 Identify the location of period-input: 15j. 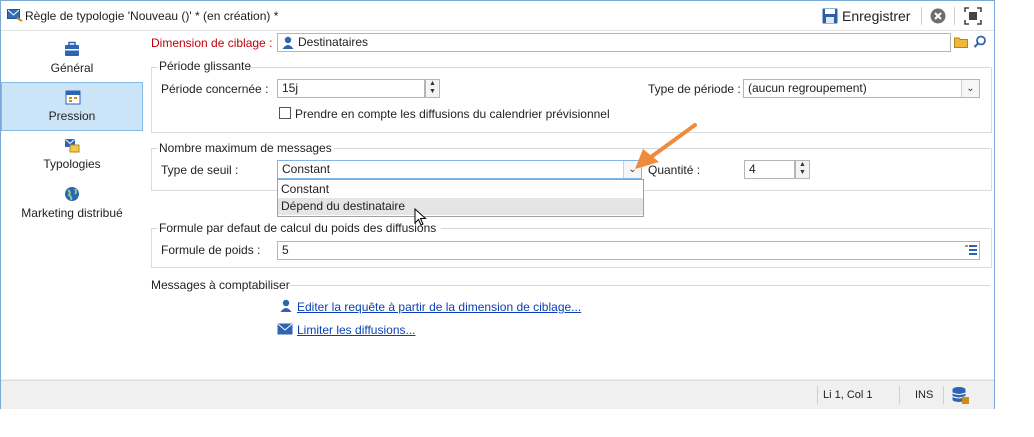
(351, 88).